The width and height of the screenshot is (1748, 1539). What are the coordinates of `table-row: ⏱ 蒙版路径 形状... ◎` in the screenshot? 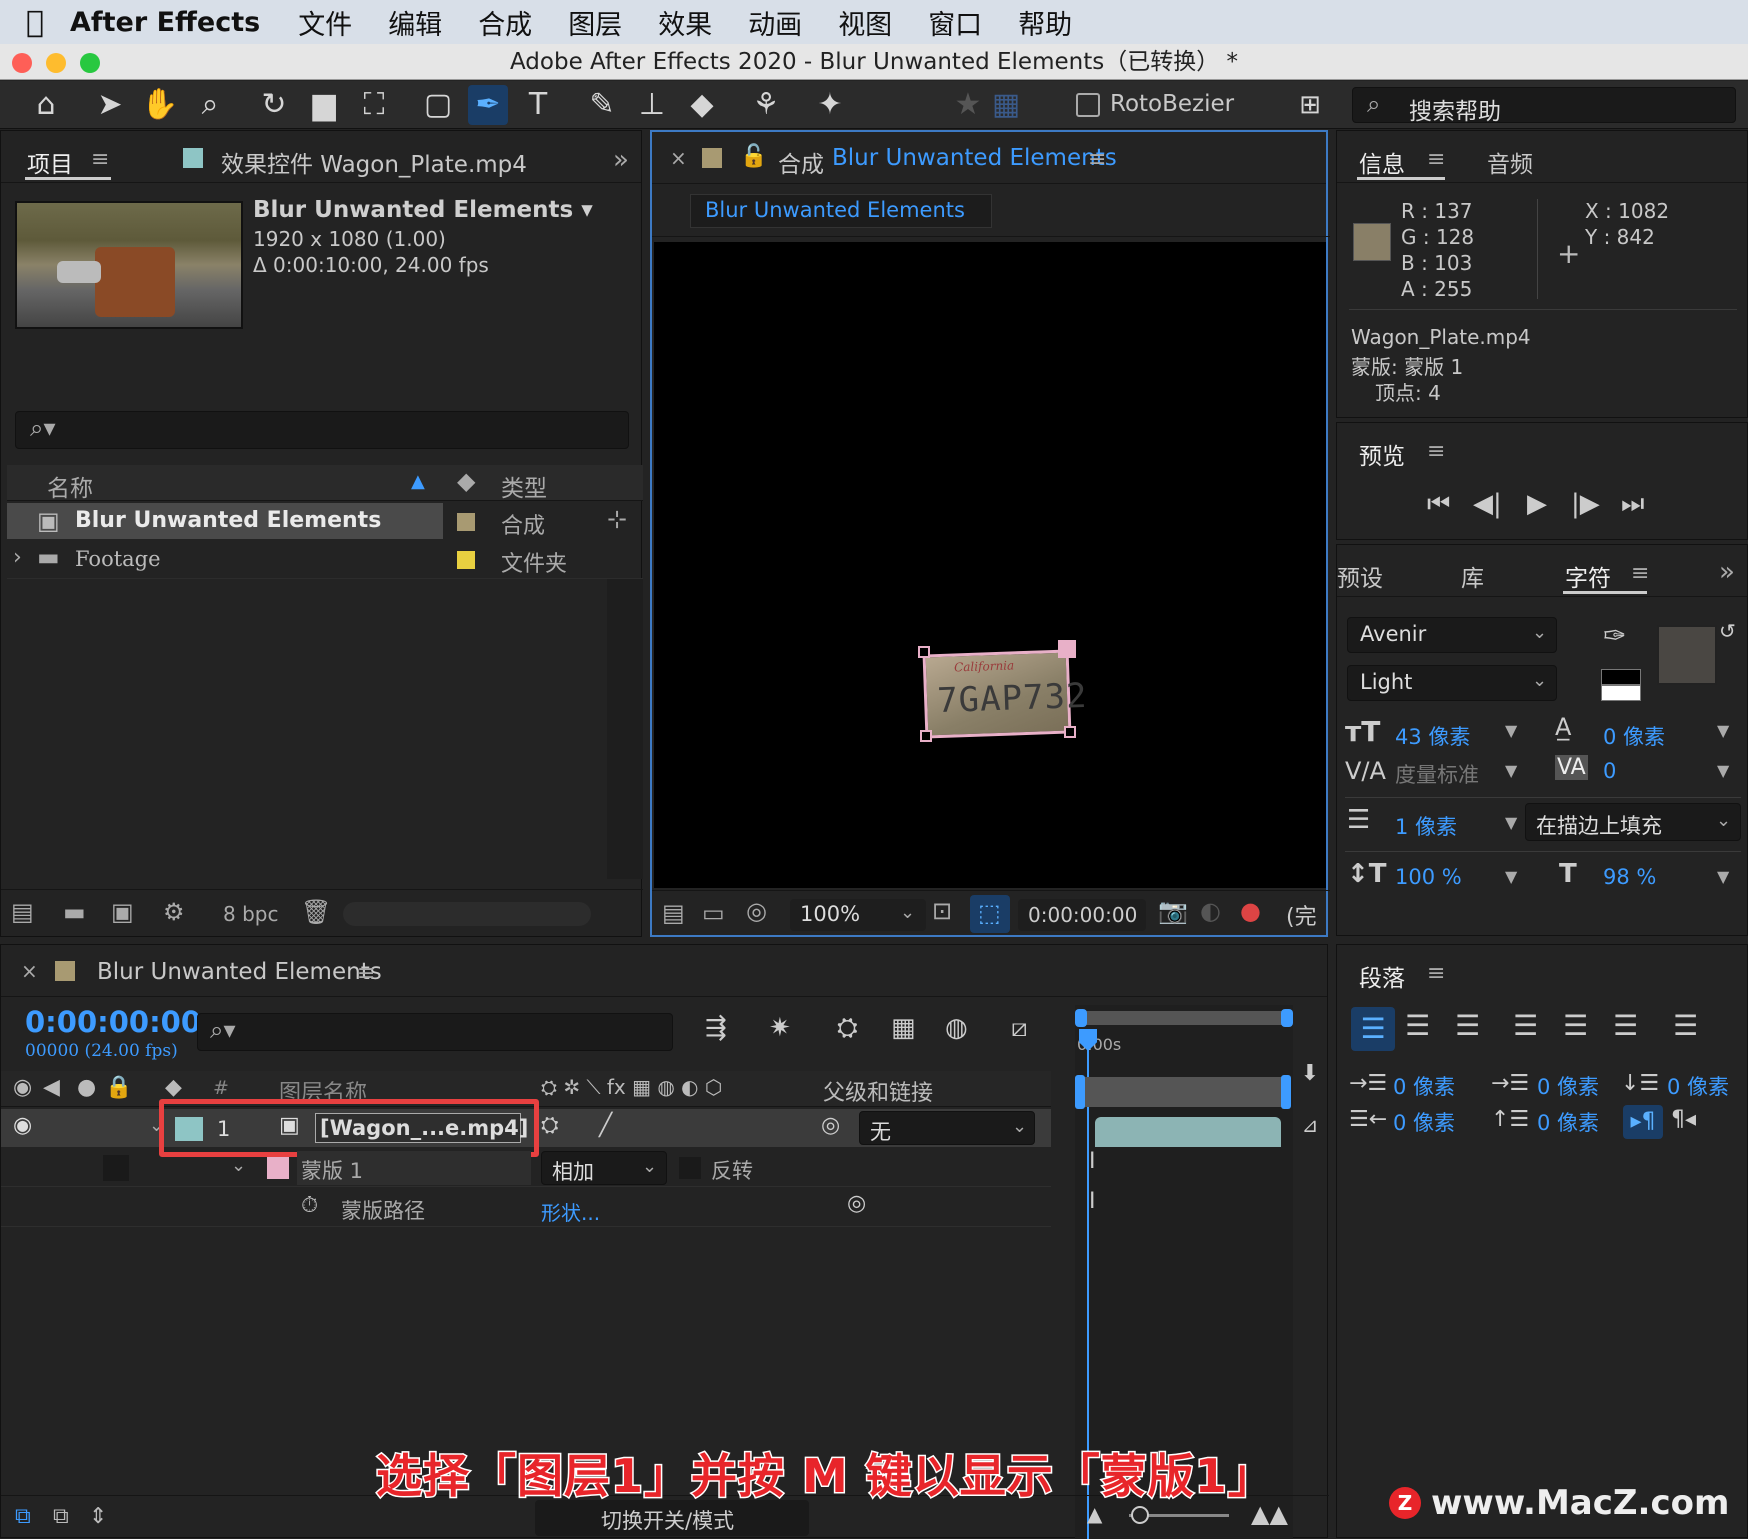 It's located at (526, 1208).